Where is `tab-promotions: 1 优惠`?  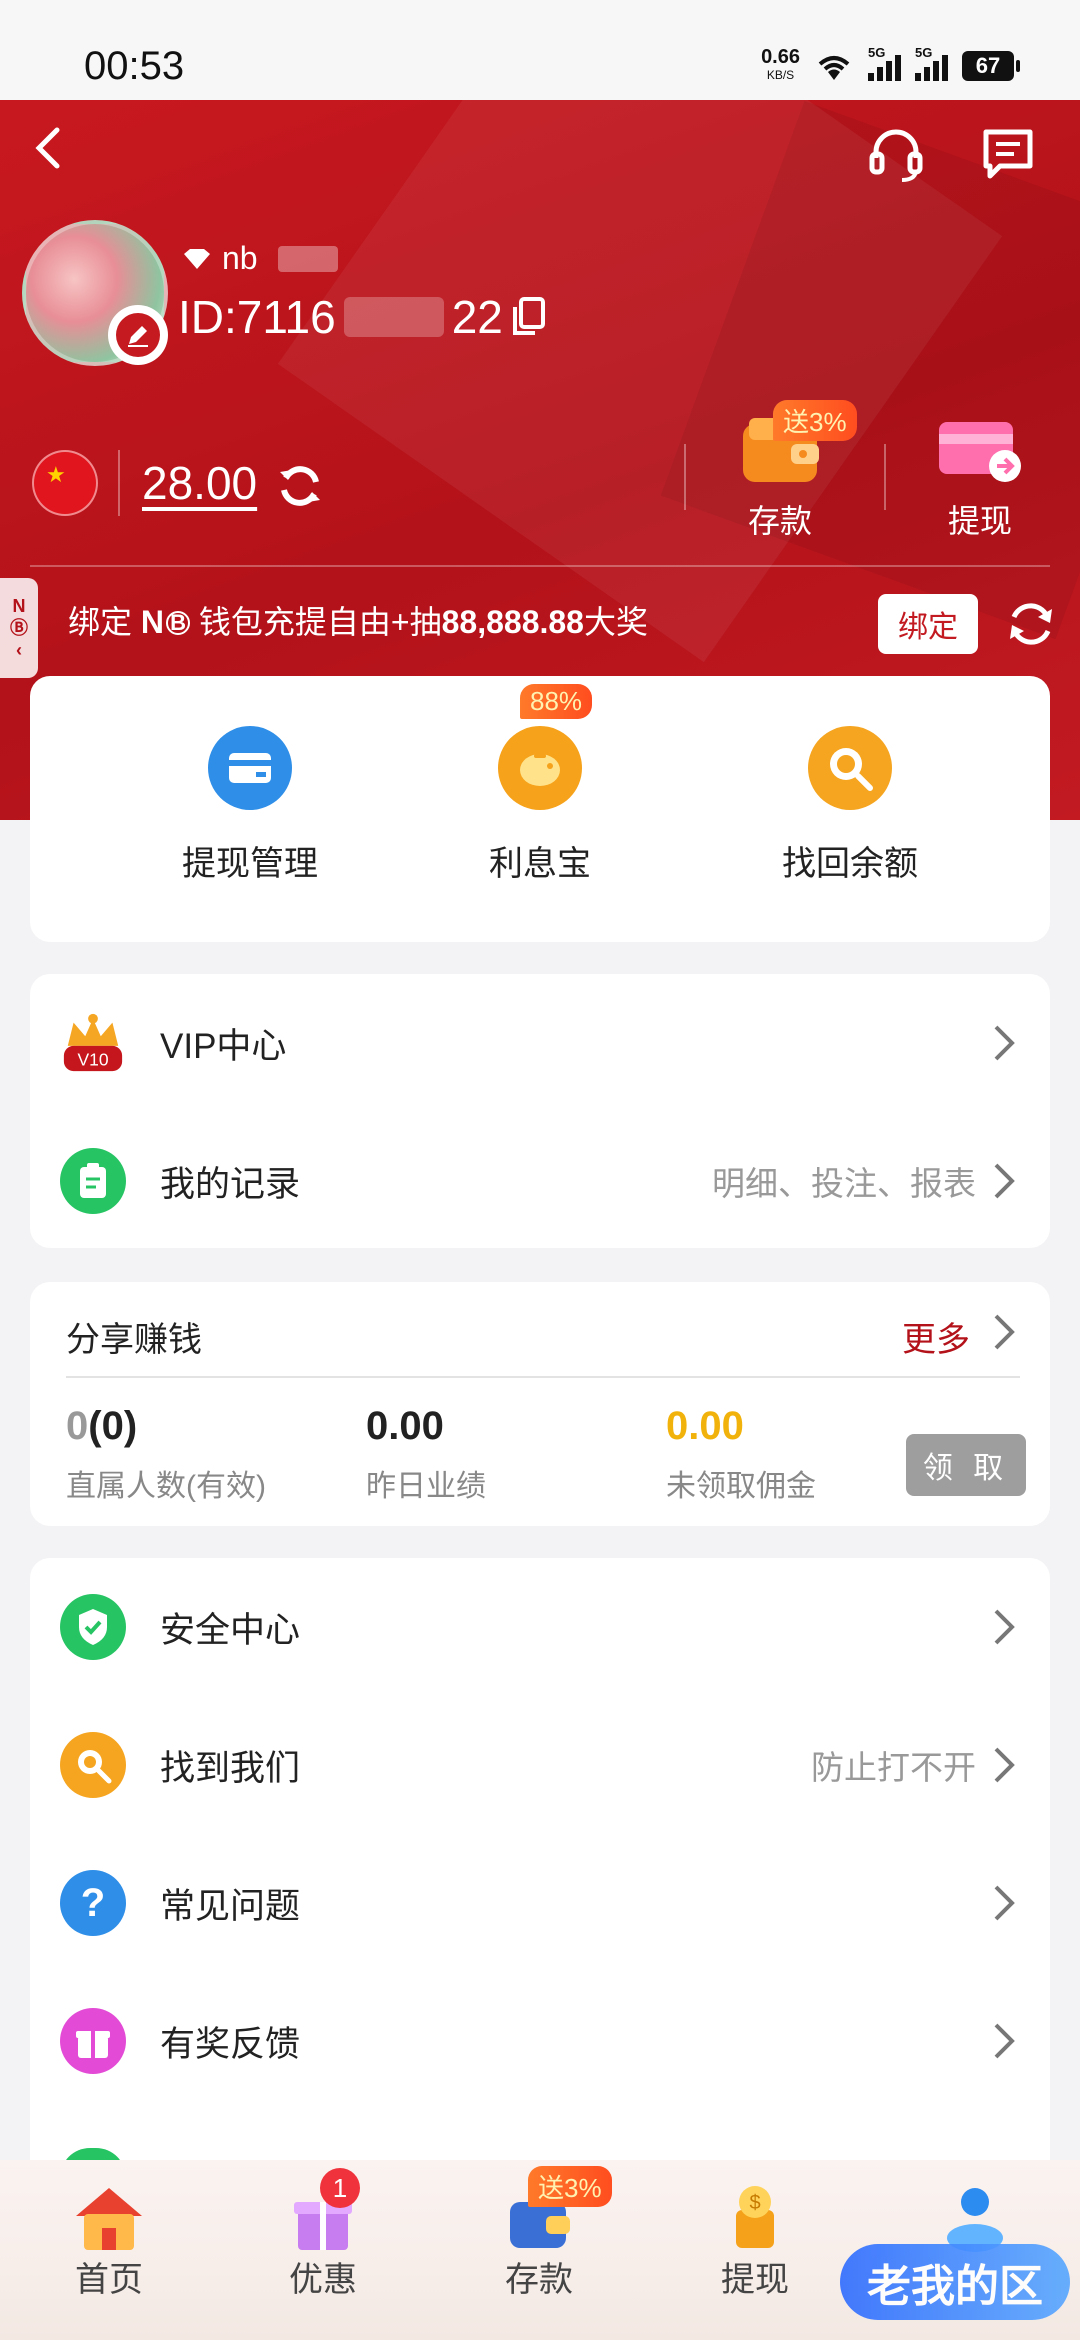
tab-promotions: 1 优惠 is located at coordinates (323, 2234).